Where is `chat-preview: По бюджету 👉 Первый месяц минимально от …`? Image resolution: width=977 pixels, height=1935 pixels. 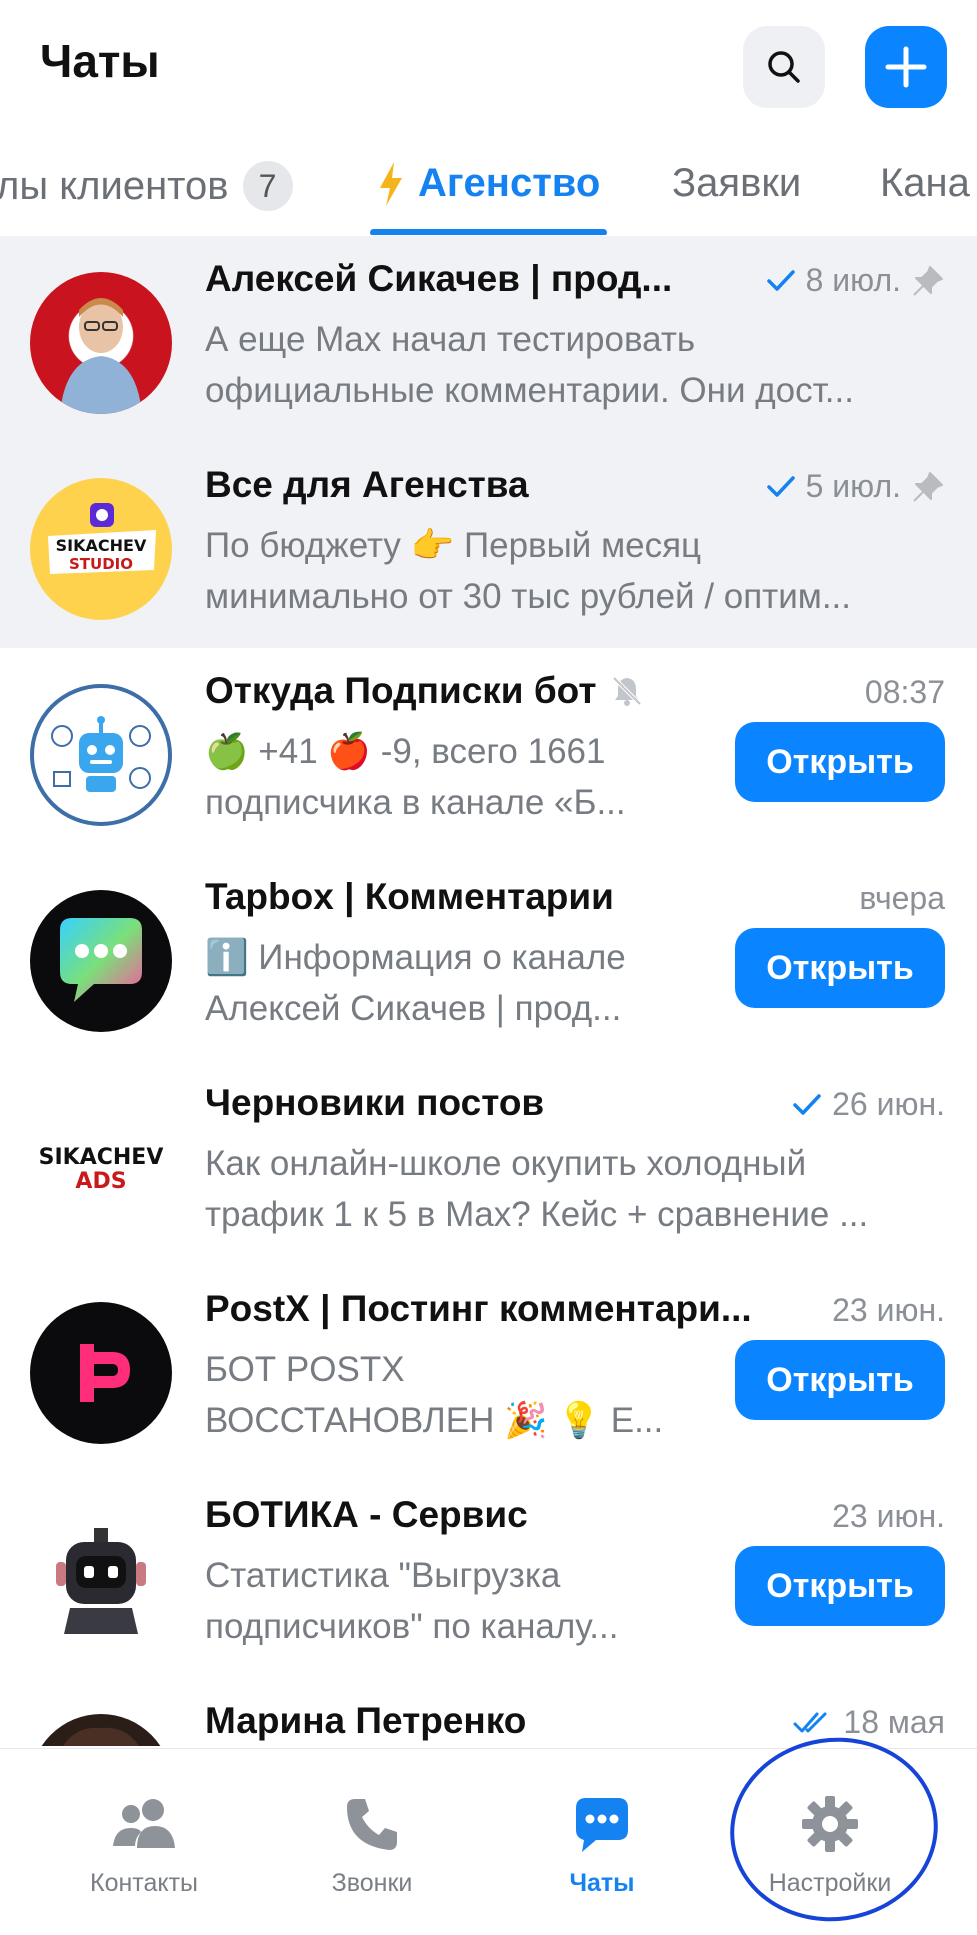 chat-preview: По бюджету 👉 Первый месяц минимально от … is located at coordinates (570, 571).